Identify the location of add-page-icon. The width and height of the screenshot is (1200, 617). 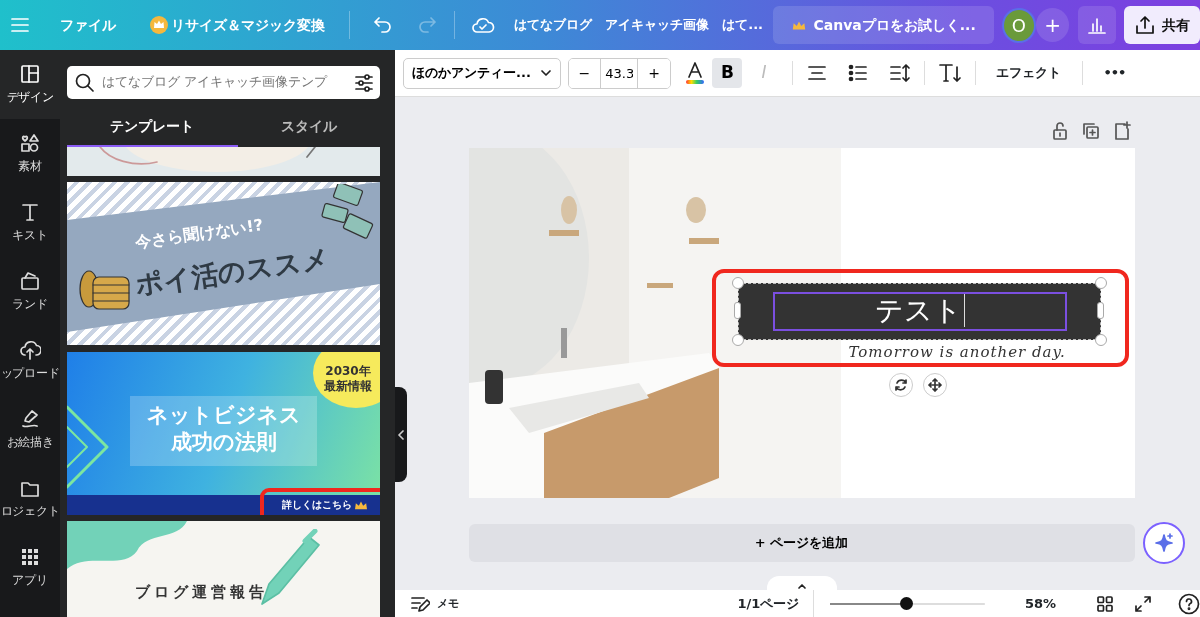
(1121, 131).